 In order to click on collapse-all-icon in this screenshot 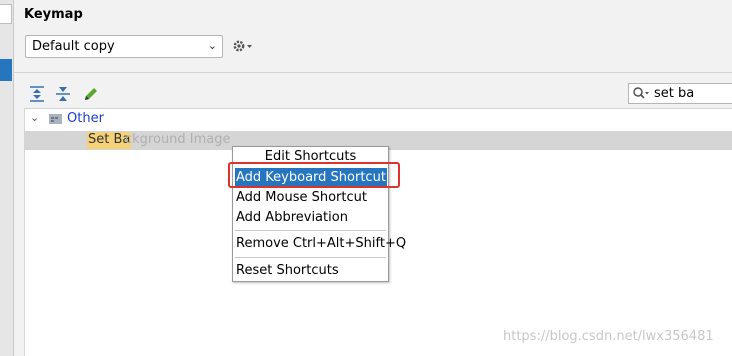, I will do `click(63, 94)`.